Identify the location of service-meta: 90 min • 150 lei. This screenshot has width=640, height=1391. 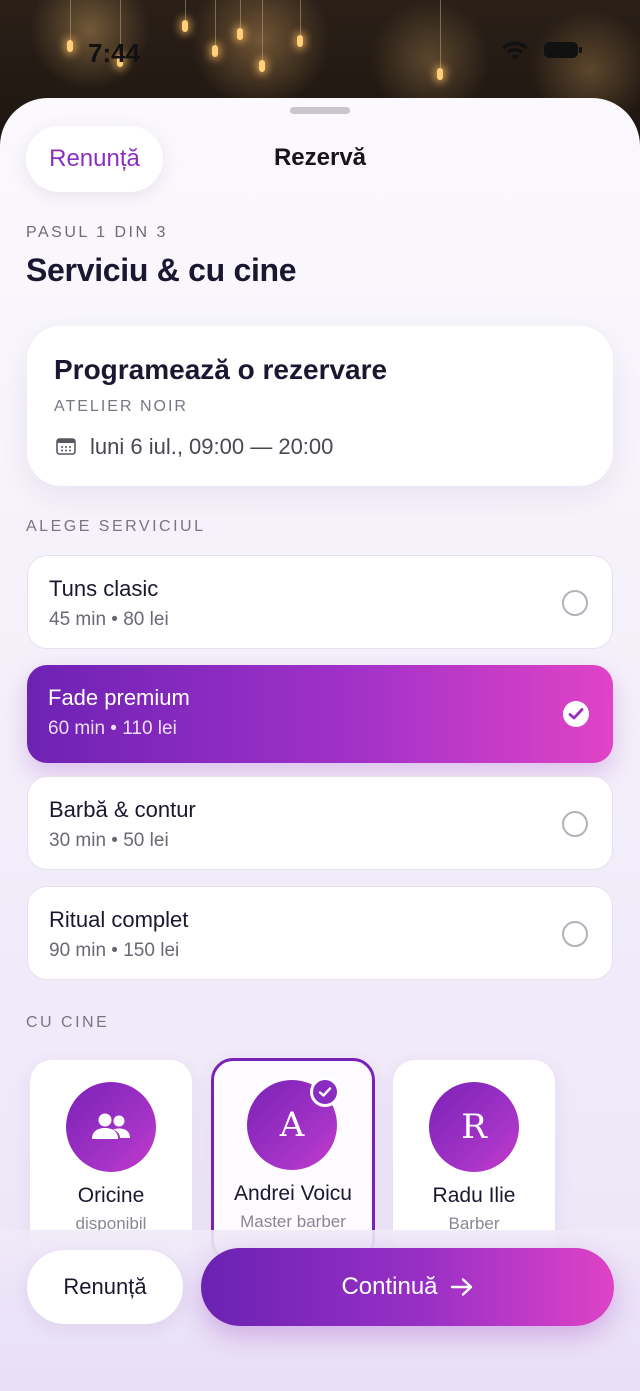
(114, 950).